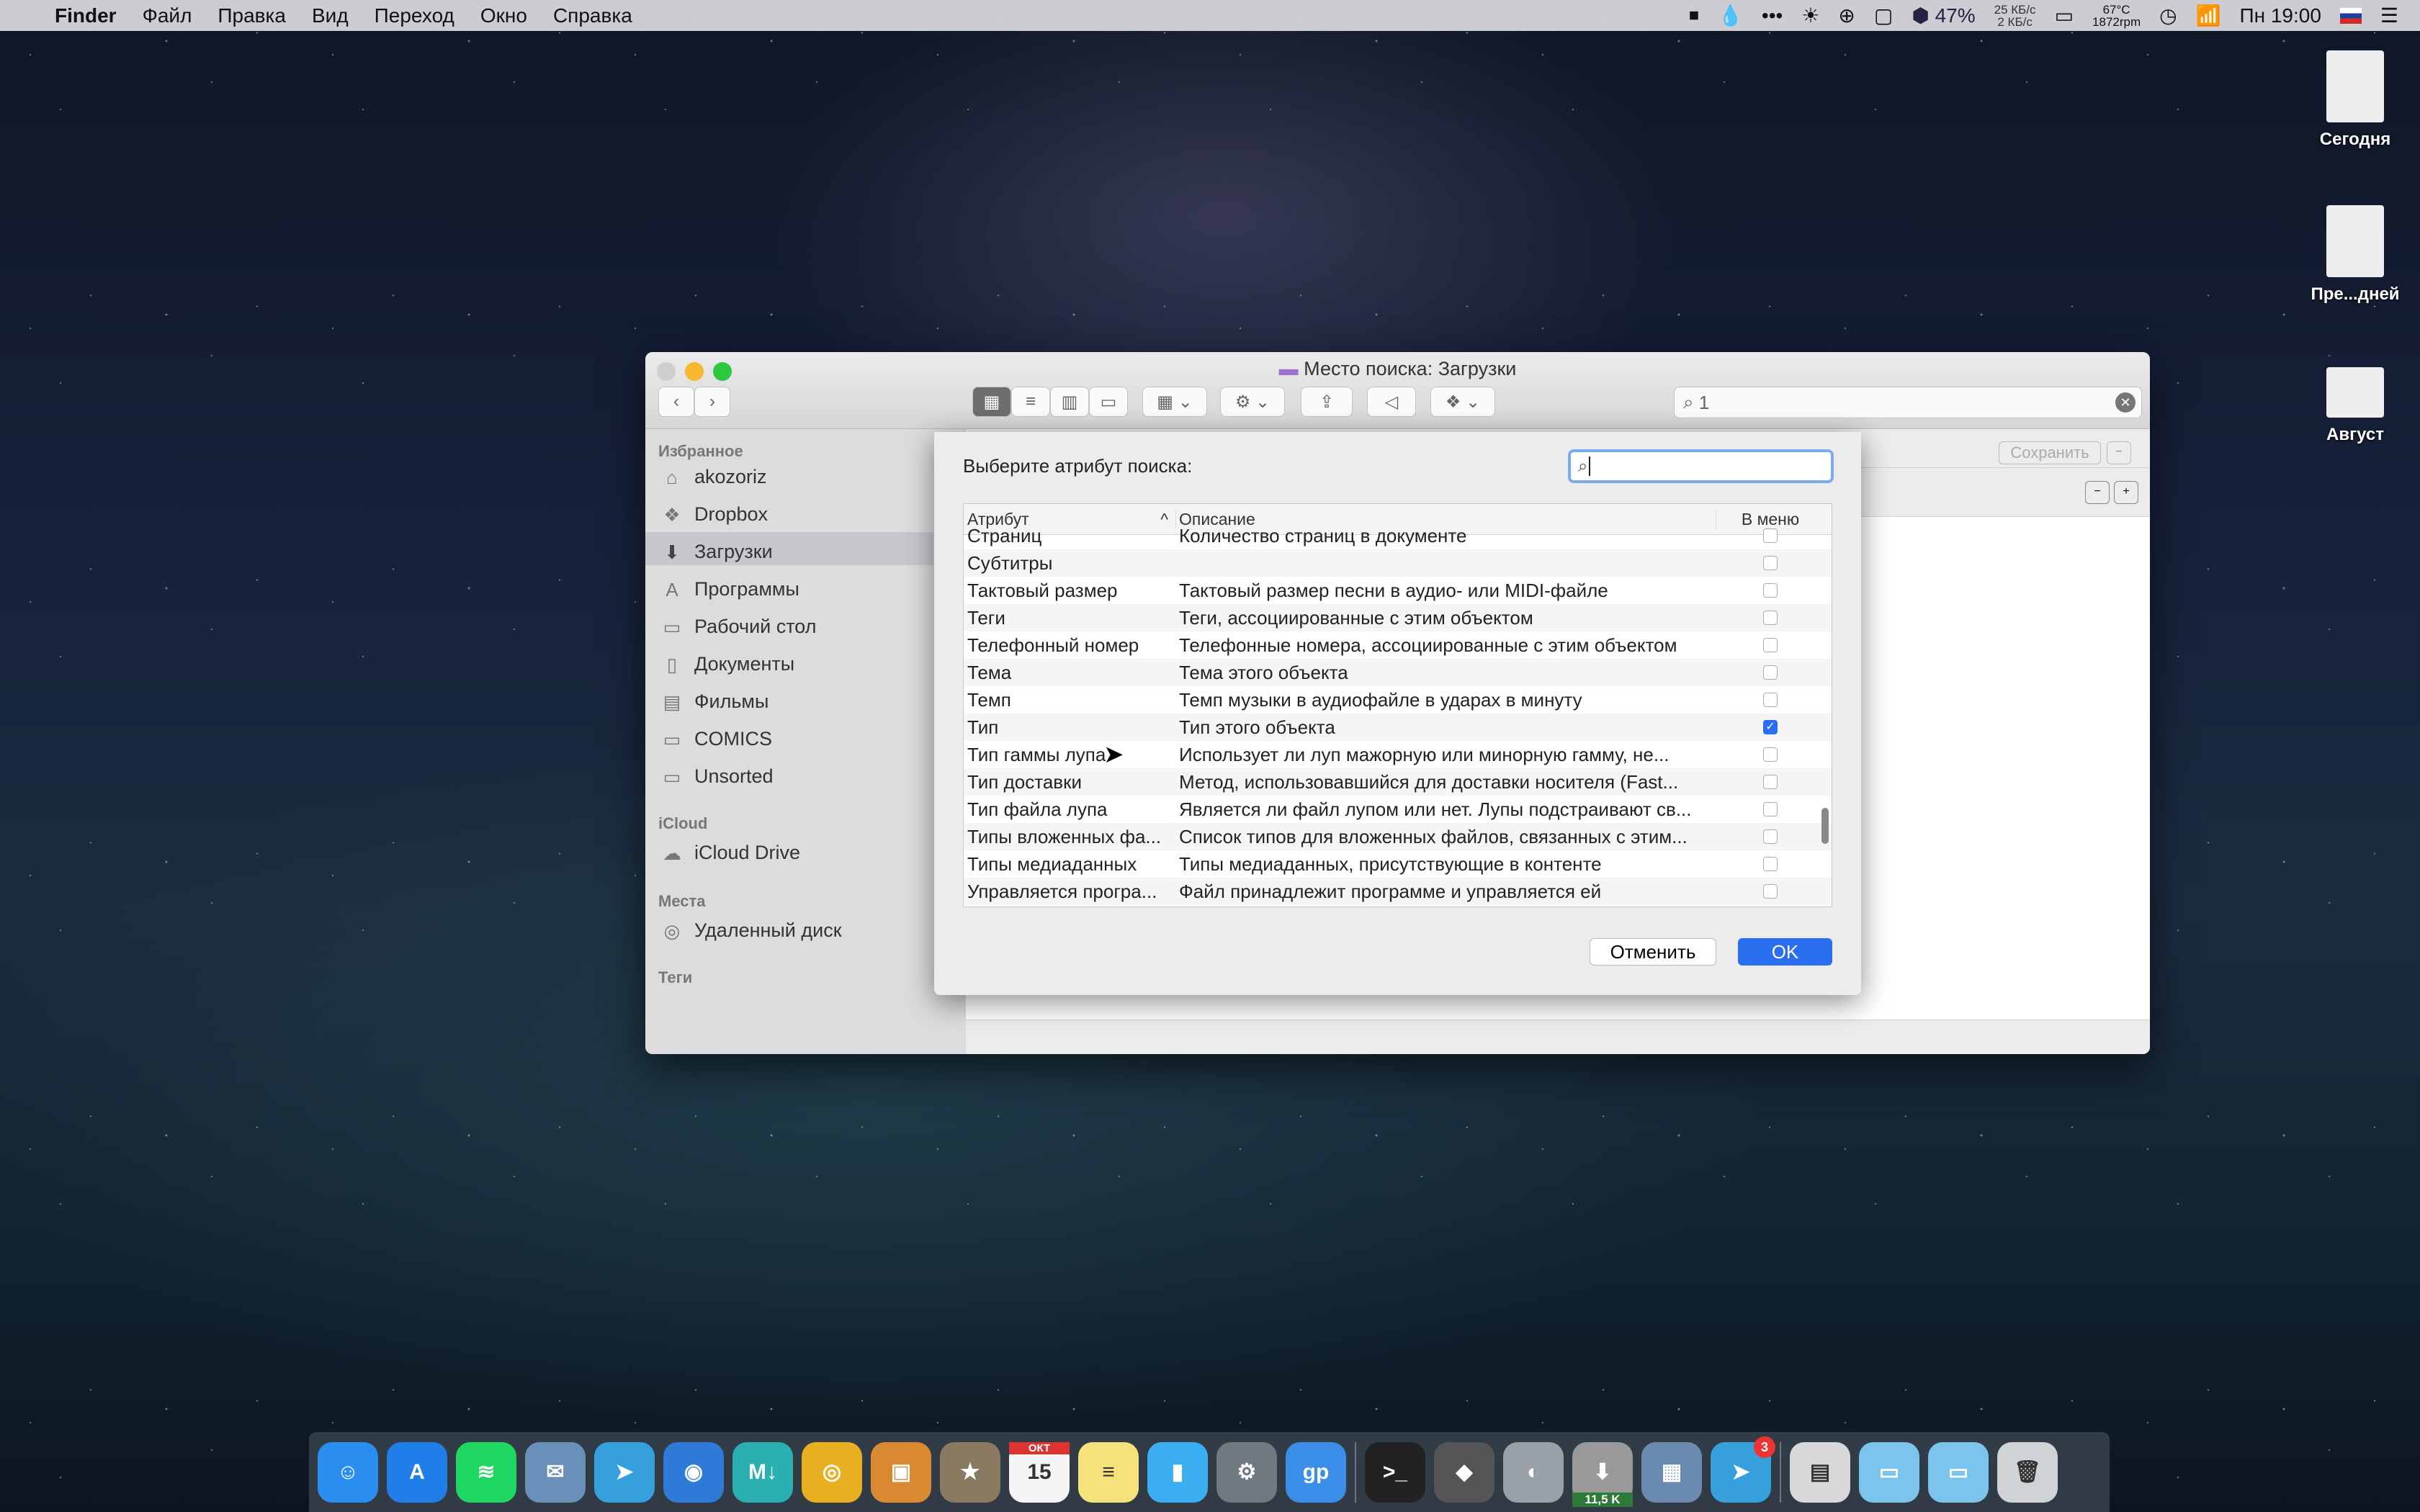 The width and height of the screenshot is (2420, 1512). Describe the element at coordinates (2097, 492) in the screenshot. I see `remove-criteria-button: −` at that location.